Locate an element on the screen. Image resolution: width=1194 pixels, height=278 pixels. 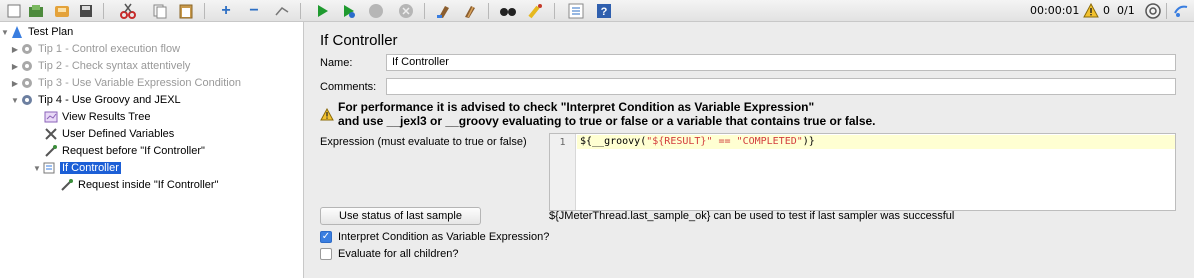
tree-item-view-results-tree: View Results Tree is located at coordinates (97, 117).